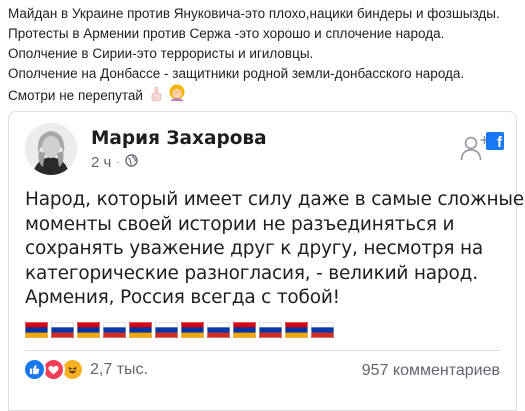 The image size is (525, 411). Describe the element at coordinates (495, 141) in the screenshot. I see `facebook-logo-icon: f` at that location.